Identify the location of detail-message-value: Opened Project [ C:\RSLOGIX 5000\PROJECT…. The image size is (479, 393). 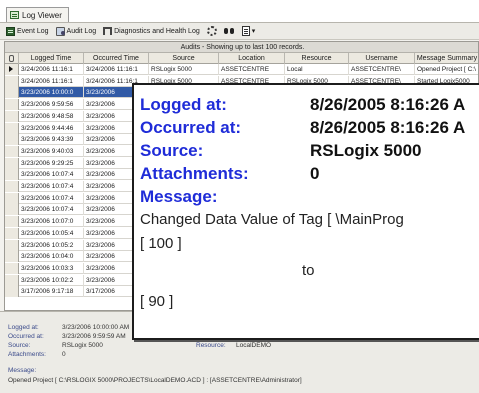
(155, 380).